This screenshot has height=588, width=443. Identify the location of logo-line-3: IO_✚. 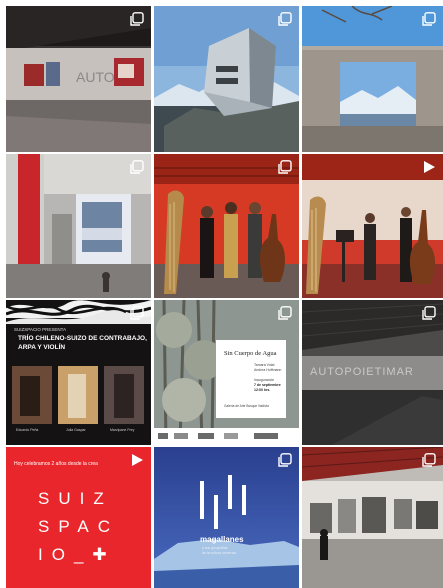
(77, 554).